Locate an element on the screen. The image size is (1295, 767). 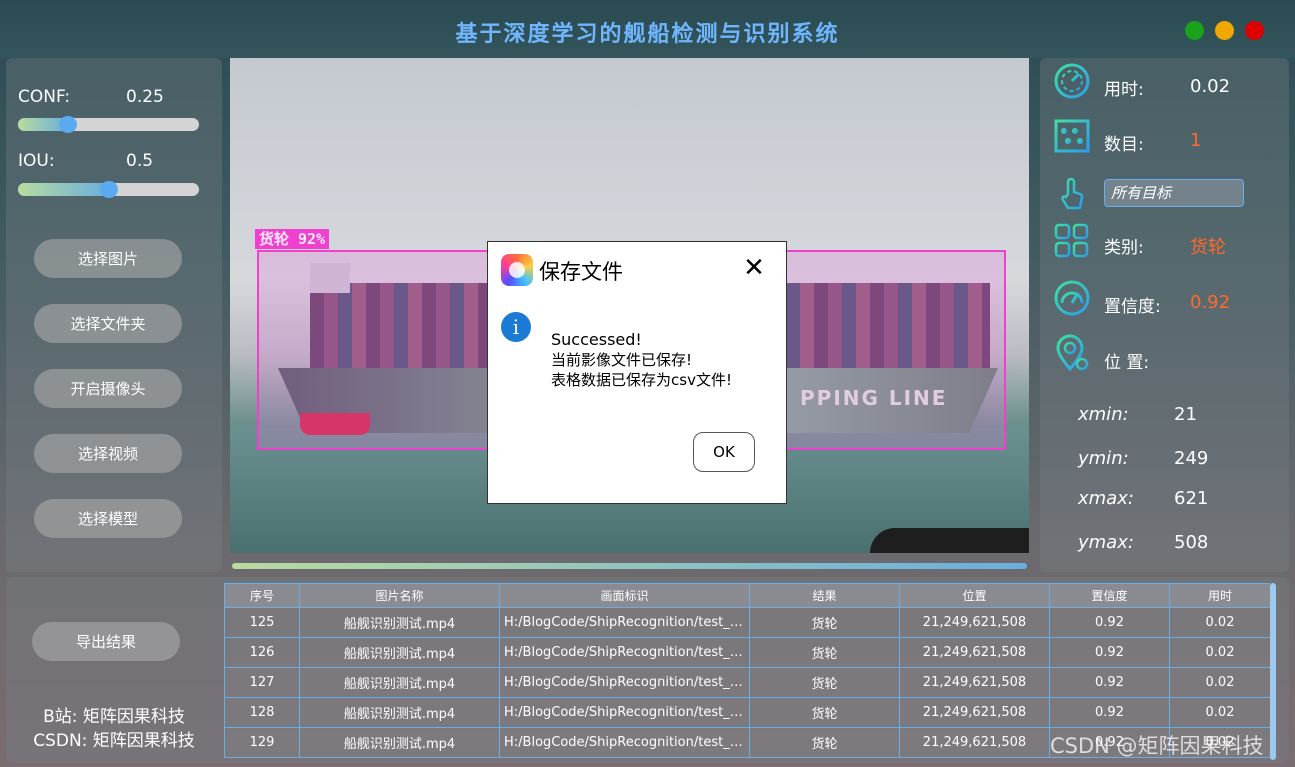
class-value: 货轮 is located at coordinates (1208, 247).